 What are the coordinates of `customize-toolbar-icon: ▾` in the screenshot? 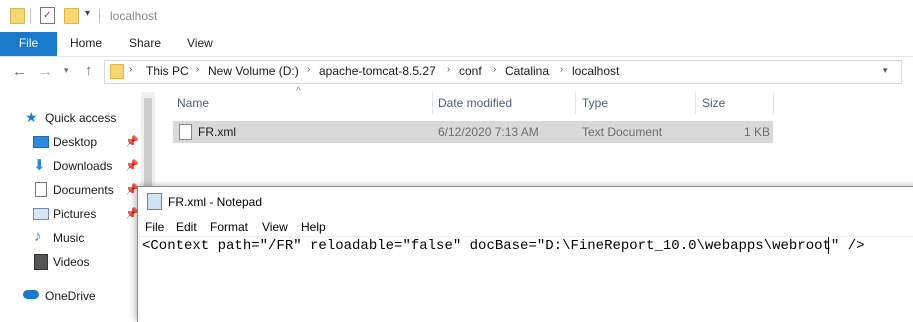 It's located at (87, 13).